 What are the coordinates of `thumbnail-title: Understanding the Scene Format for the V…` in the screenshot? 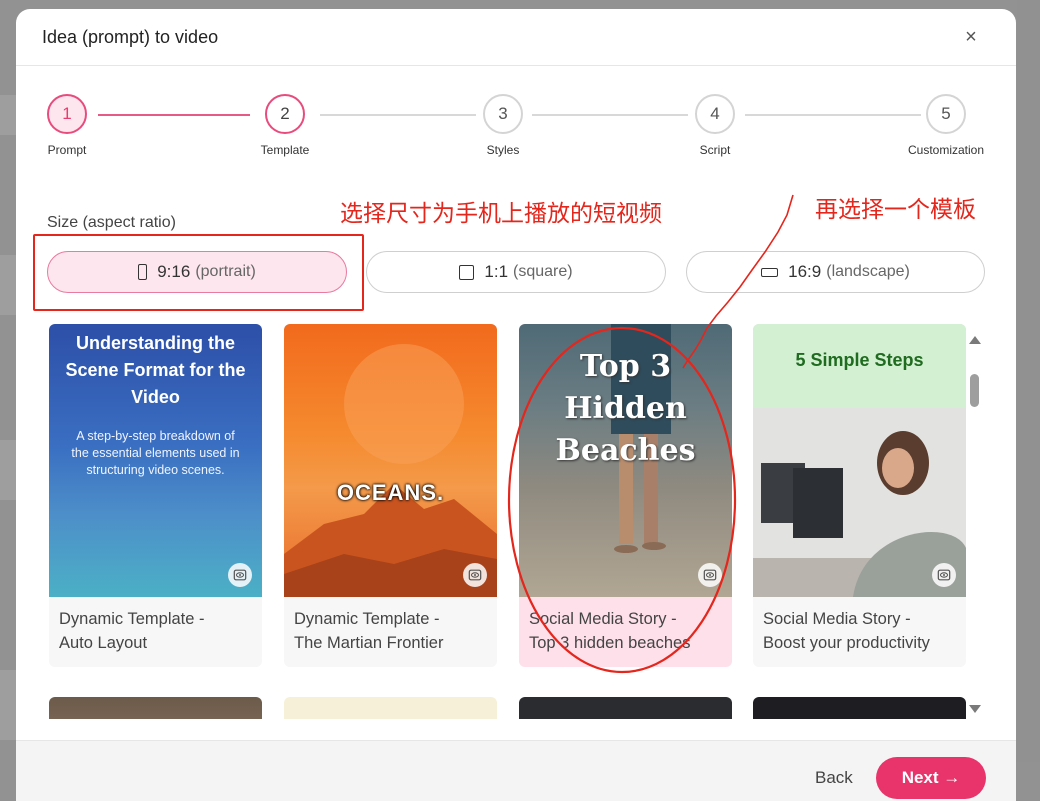 It's located at (155, 370).